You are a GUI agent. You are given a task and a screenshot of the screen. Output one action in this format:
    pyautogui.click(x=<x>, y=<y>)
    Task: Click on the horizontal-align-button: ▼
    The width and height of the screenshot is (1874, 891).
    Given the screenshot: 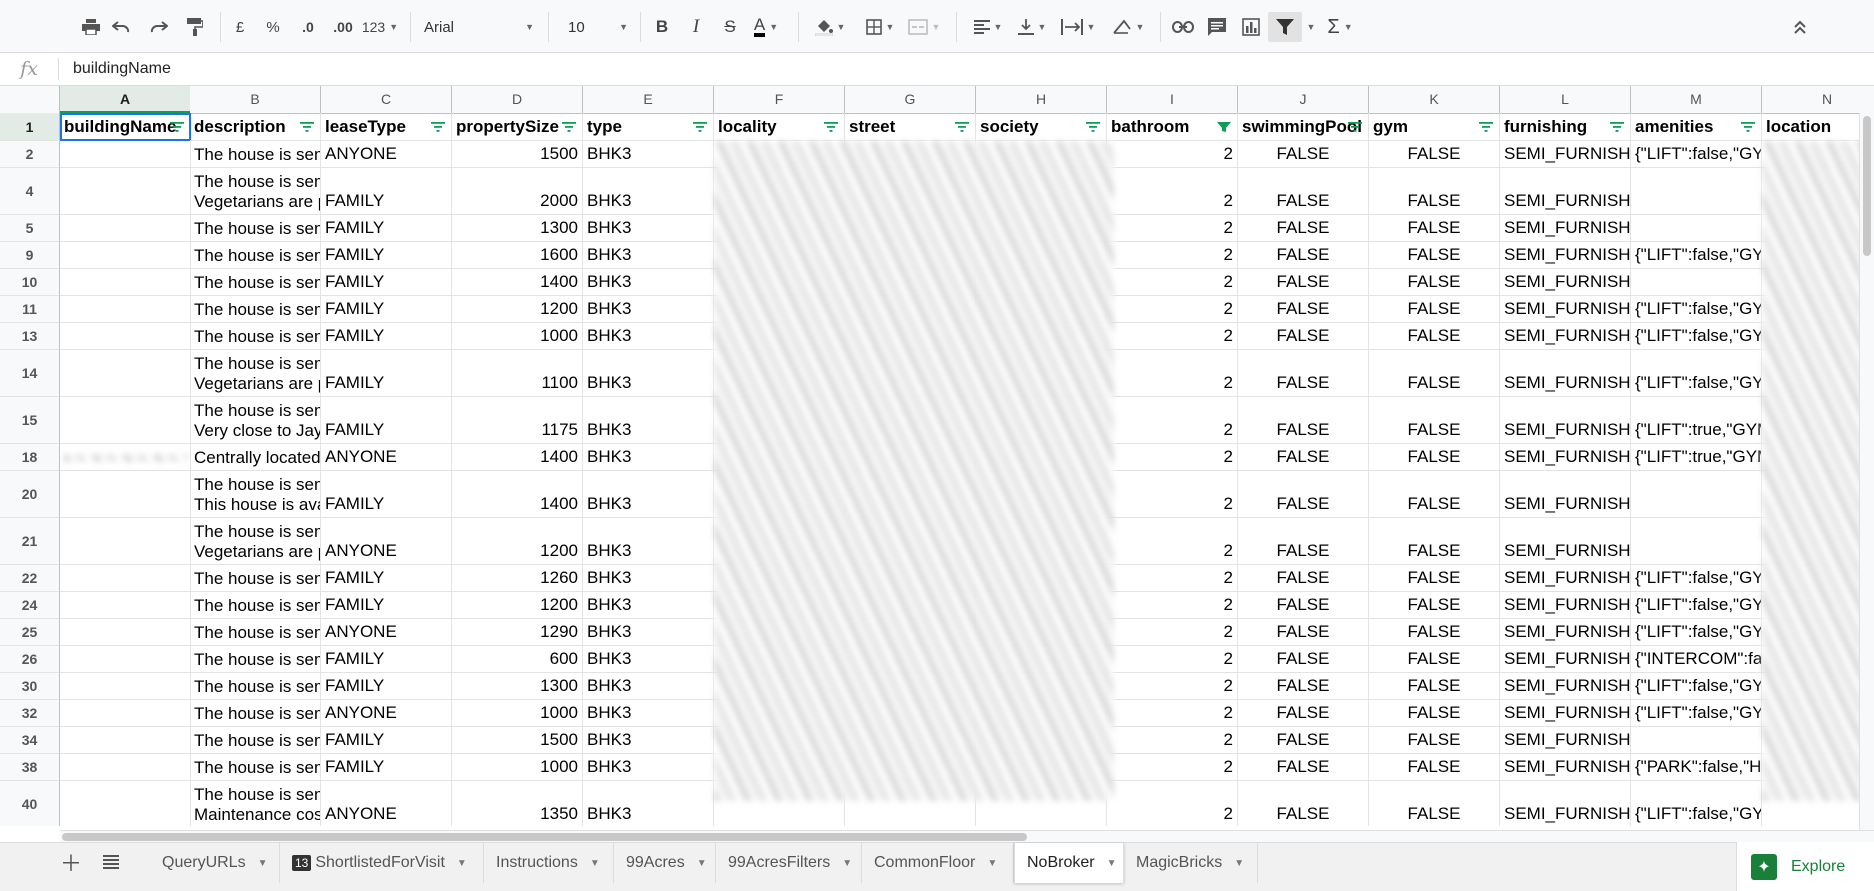 What is the action you would take?
    pyautogui.click(x=988, y=27)
    